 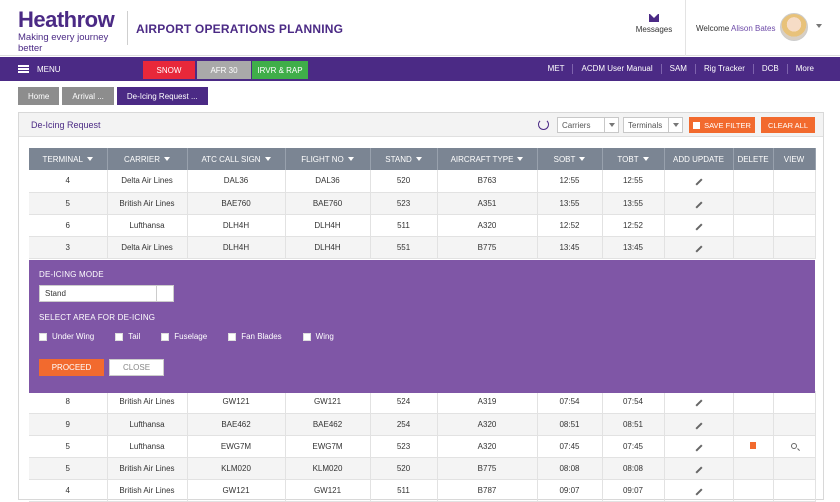 What do you see at coordinates (556, 69) in the screenshot?
I see `nav-link-met: MET` at bounding box center [556, 69].